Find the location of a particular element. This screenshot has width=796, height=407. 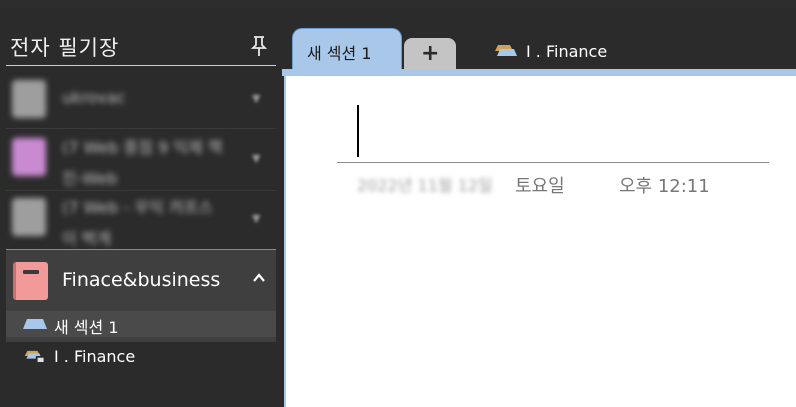

notebooks-title: 전자 필기장 is located at coordinates (65, 48).